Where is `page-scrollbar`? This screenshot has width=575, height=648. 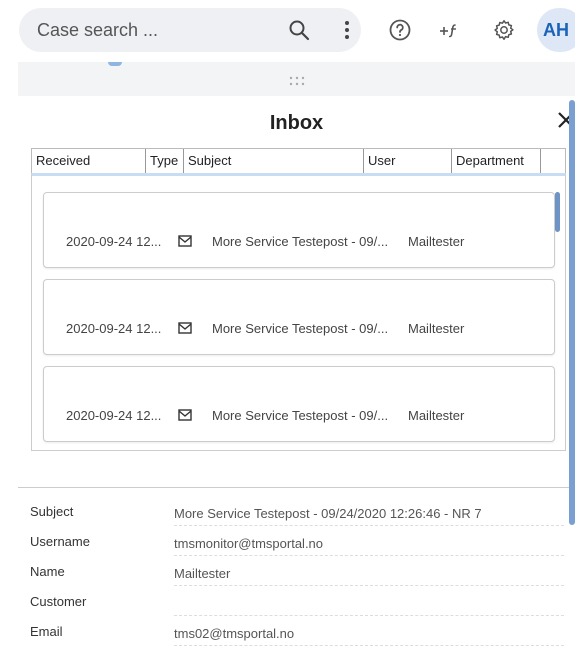
page-scrollbar is located at coordinates (572, 312).